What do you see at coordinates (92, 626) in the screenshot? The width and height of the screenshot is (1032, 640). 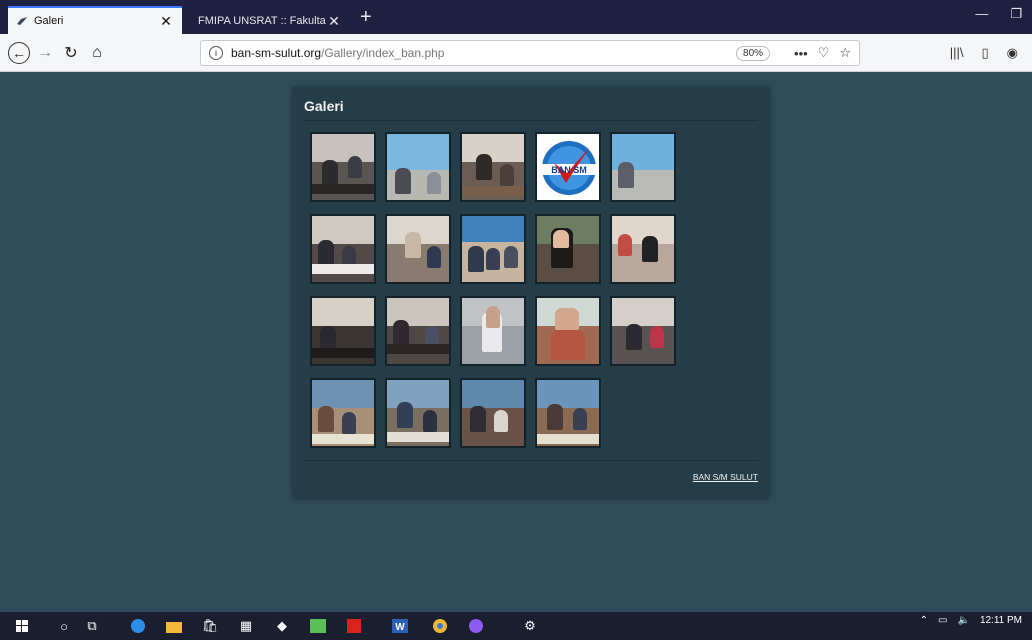 I see `task-view-icon: ⧉` at bounding box center [92, 626].